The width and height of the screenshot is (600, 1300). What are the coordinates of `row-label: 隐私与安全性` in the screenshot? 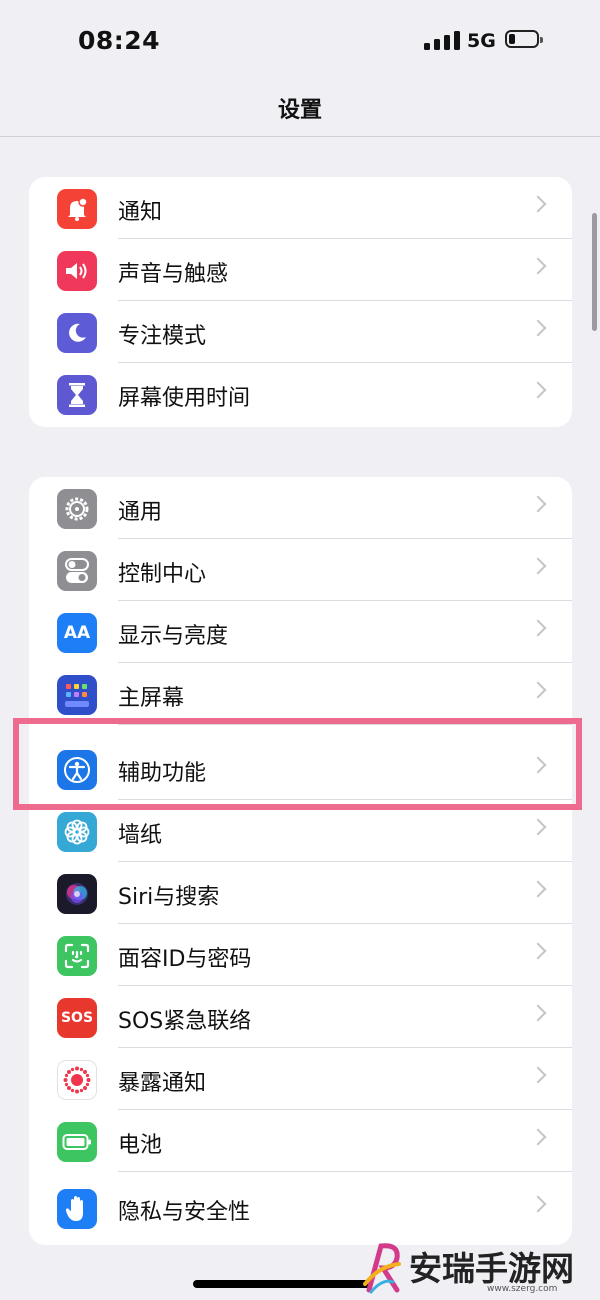 It's located at (184, 1212).